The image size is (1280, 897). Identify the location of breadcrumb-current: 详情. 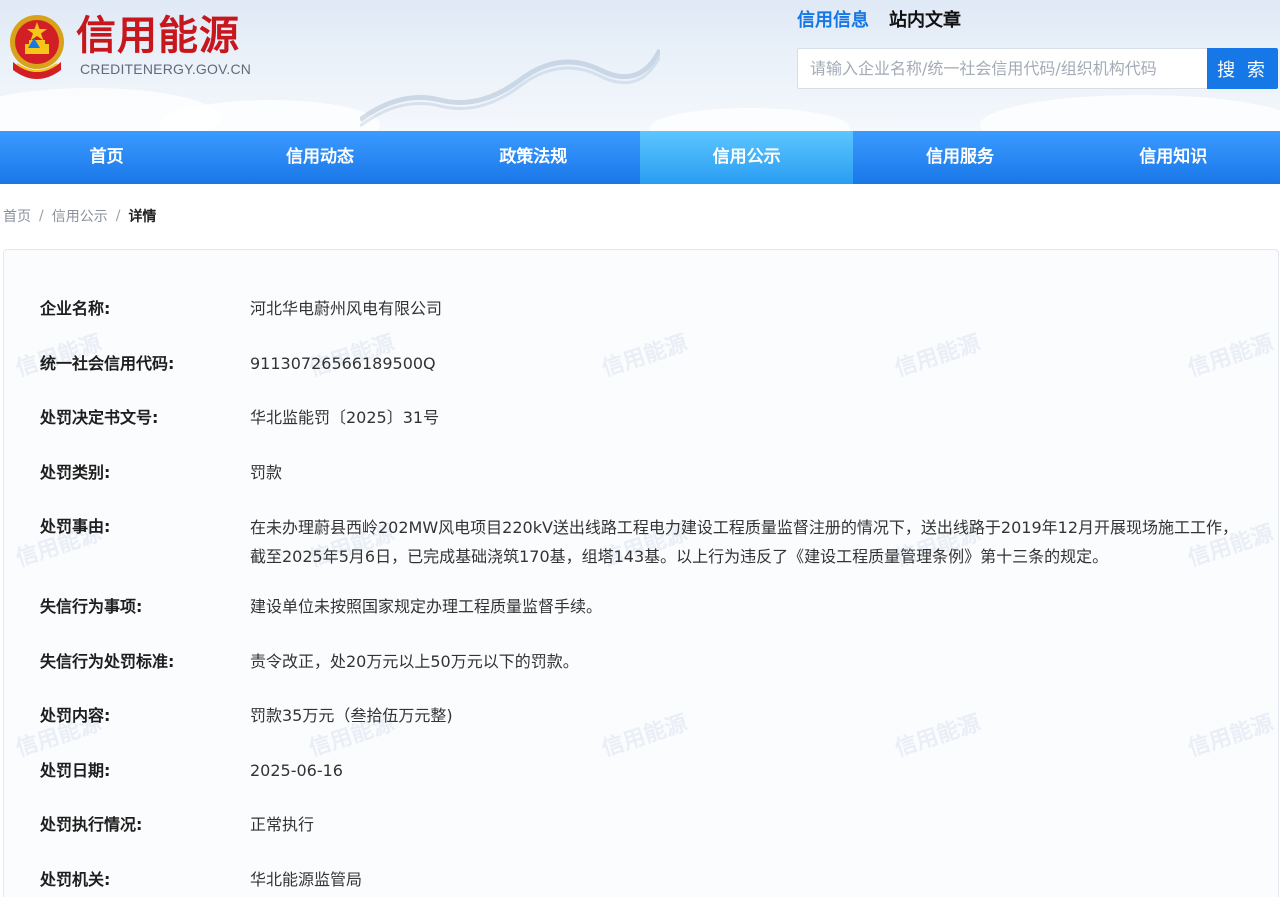
(142, 217).